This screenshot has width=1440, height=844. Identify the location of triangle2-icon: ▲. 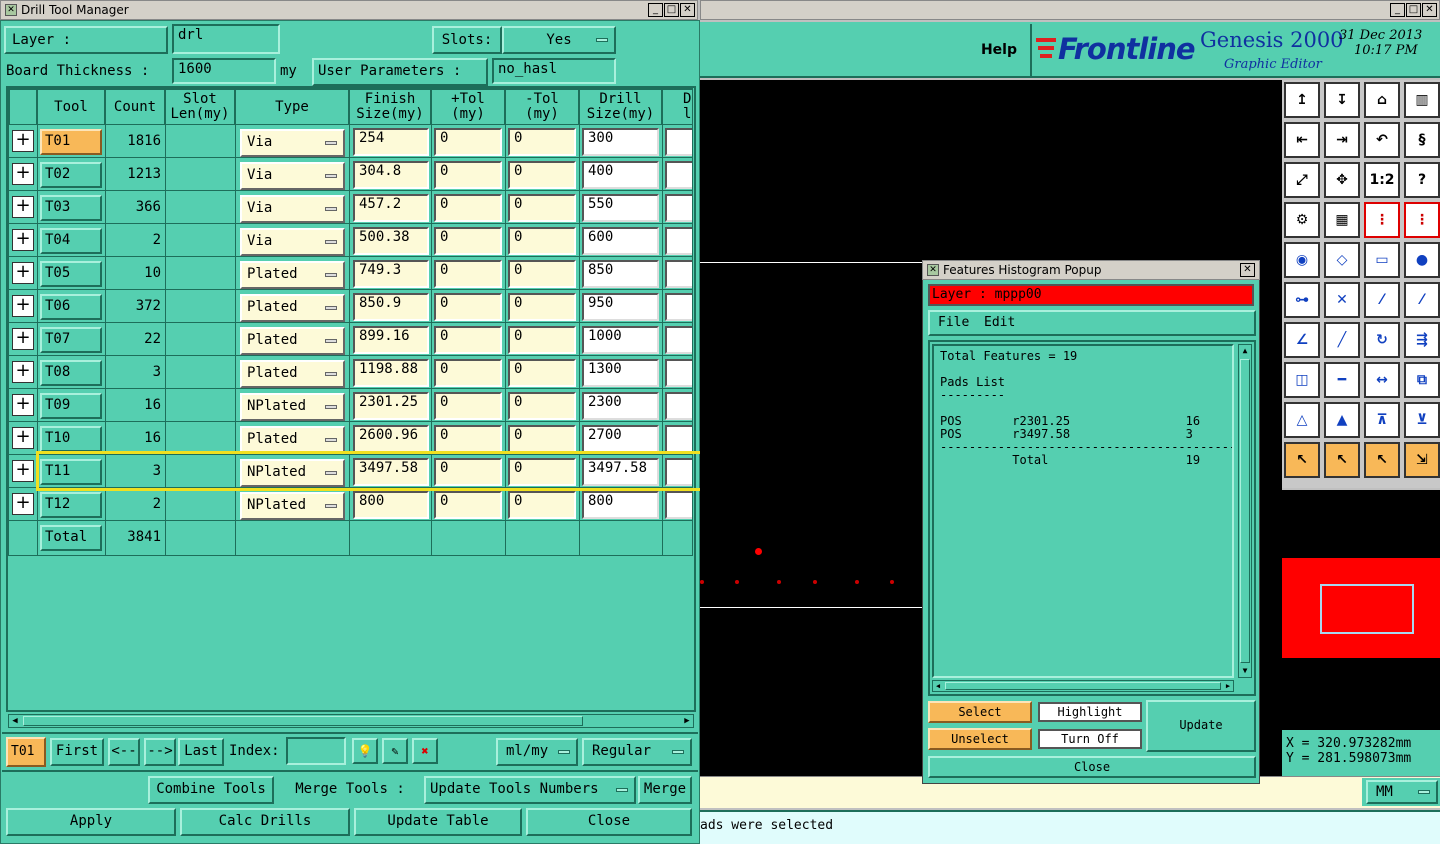
(1342, 420).